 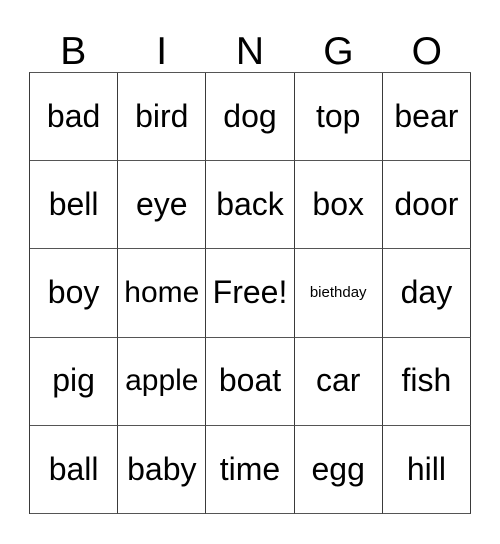 I want to click on bingo-cell-free-space: Free!, so click(x=250, y=293).